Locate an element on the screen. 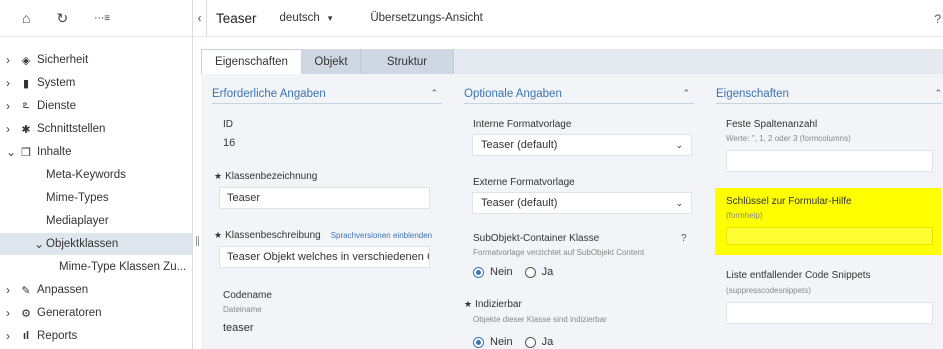 This screenshot has width=943, height=349. interne-formatvorlage-select: Teaser (default) ⌄ is located at coordinates (582, 145).